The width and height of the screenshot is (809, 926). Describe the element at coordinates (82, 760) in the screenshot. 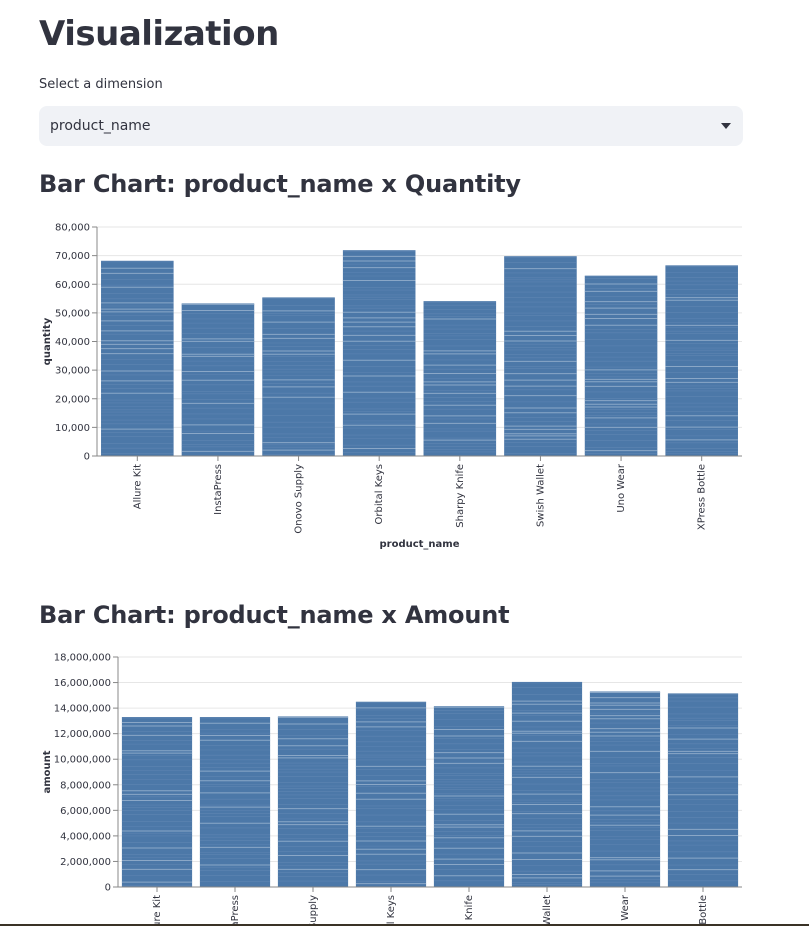

I see `y-tick-label: 10,000,000` at that location.